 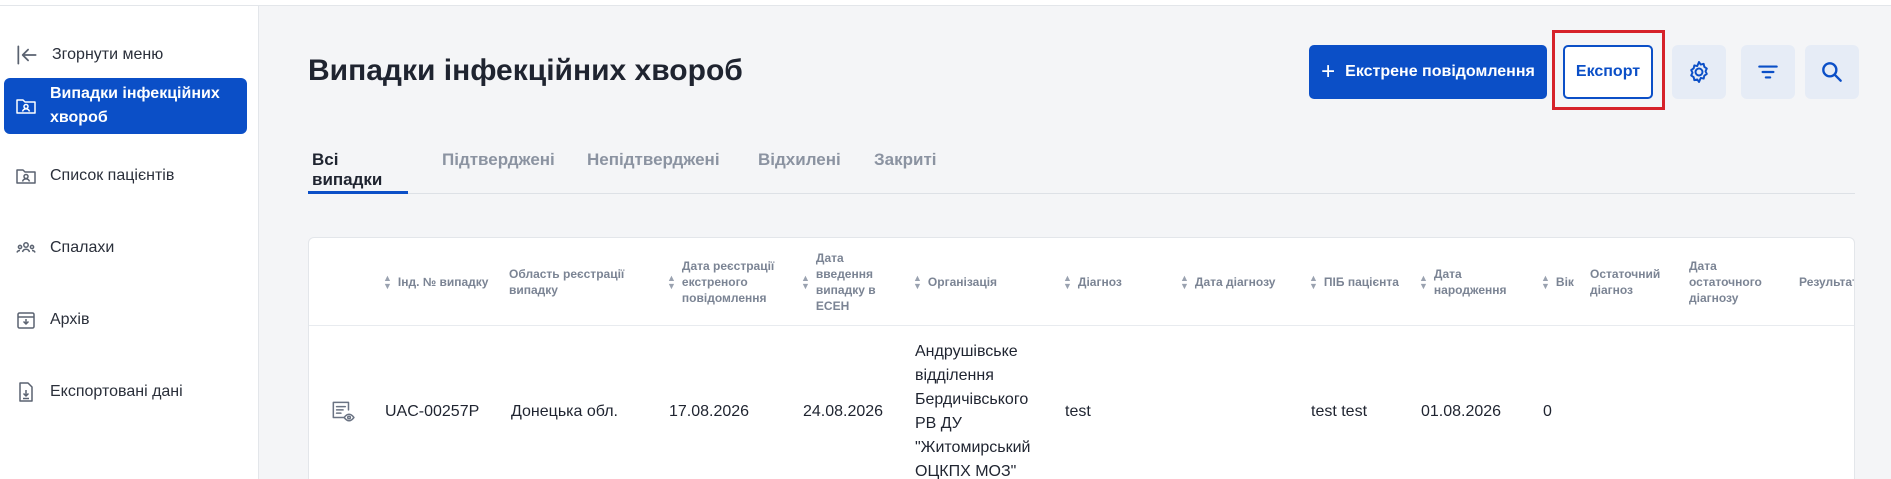 I want to click on export-button: Експорт, so click(x=1608, y=72).